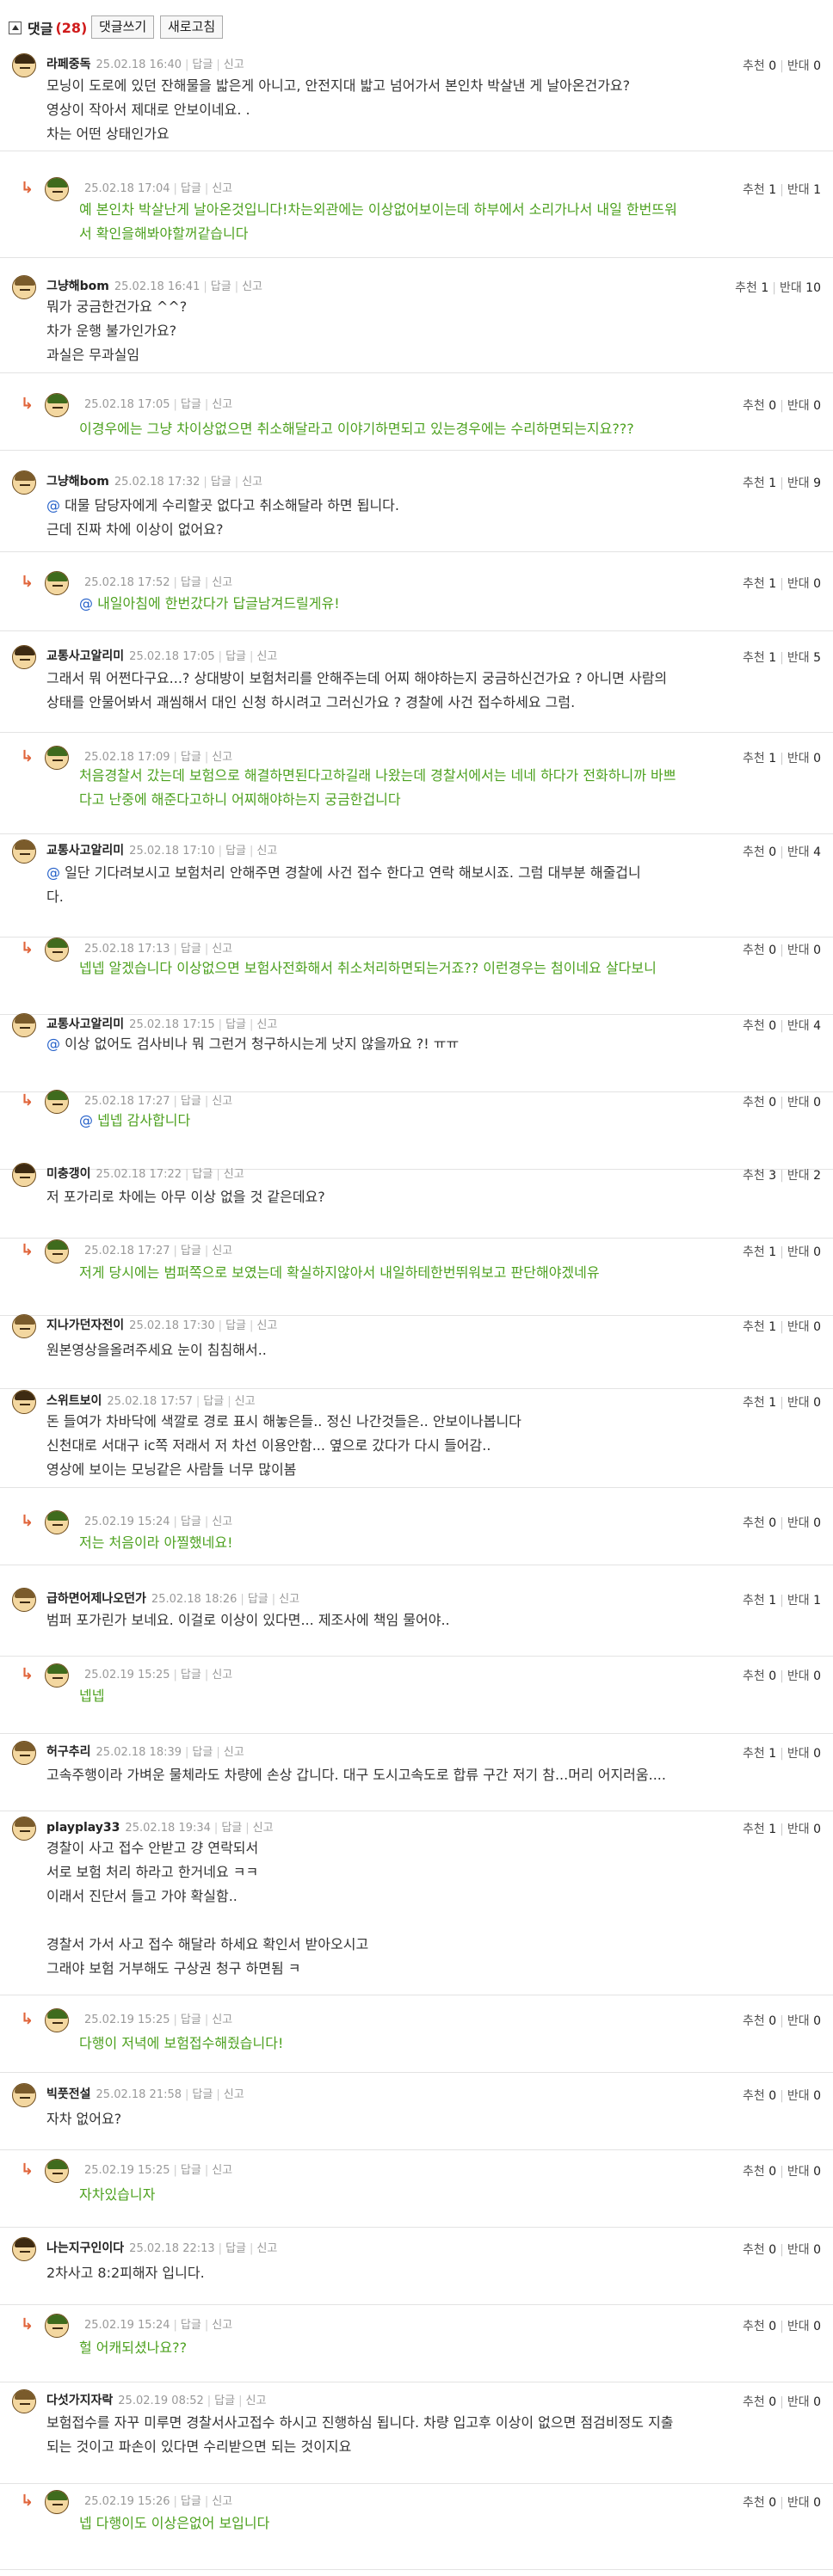  Describe the element at coordinates (74, 1401) in the screenshot. I see `author-nickname: 스위트보이` at that location.